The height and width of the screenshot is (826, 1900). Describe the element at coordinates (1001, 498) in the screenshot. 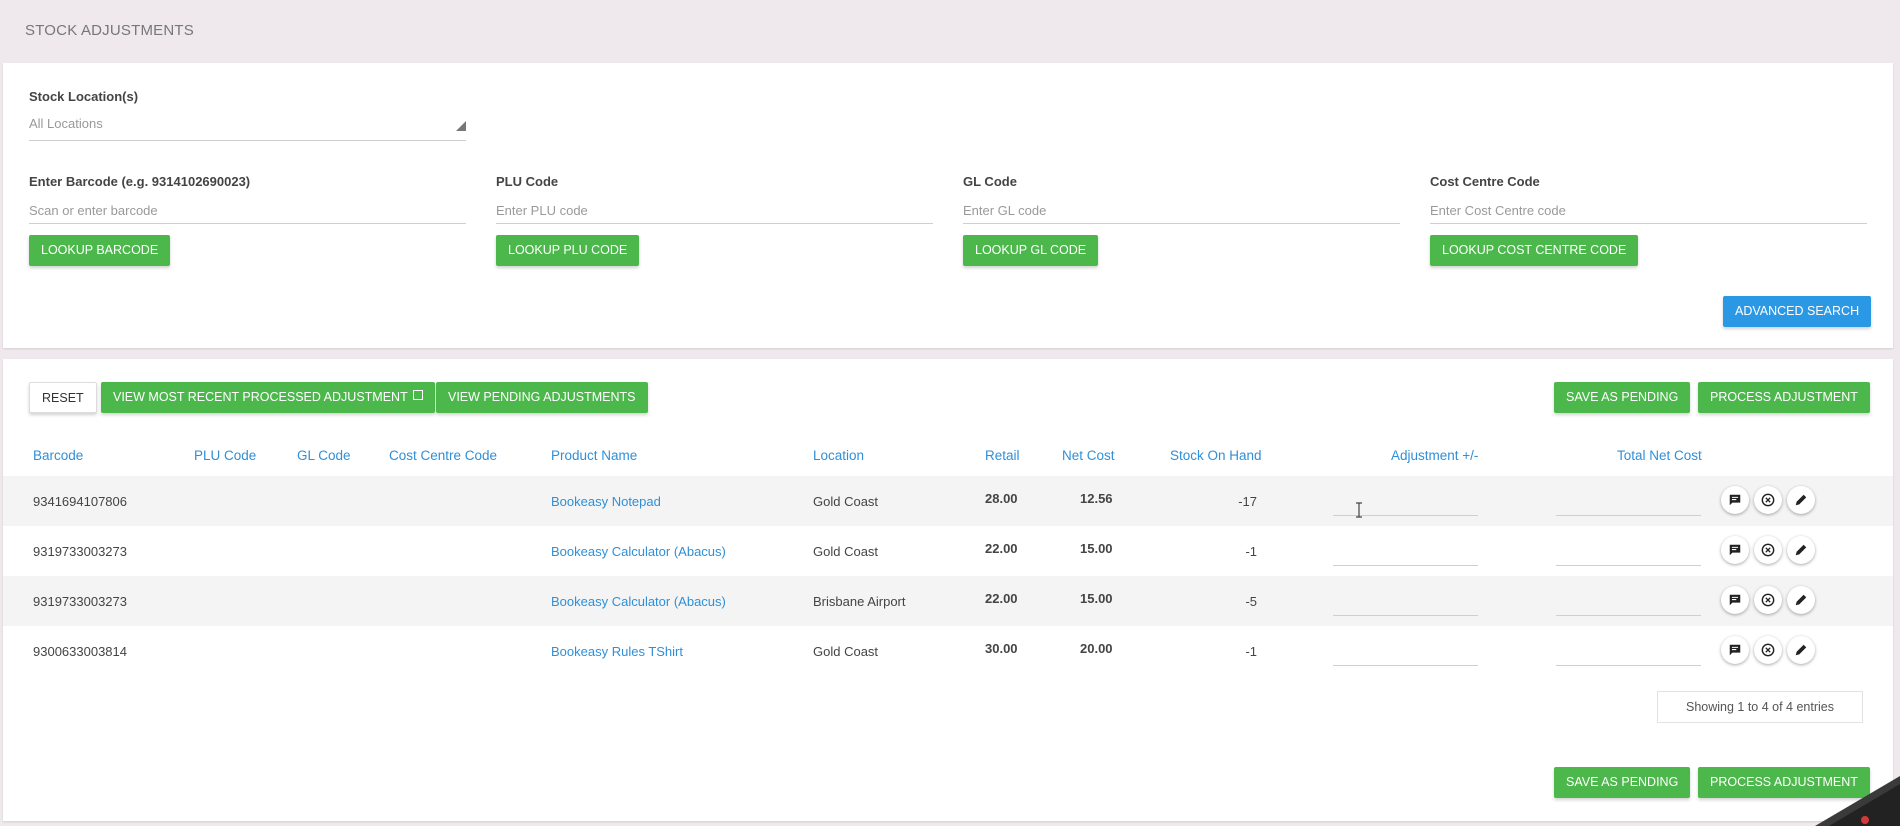

I see `cell-retail: 28.00` at that location.